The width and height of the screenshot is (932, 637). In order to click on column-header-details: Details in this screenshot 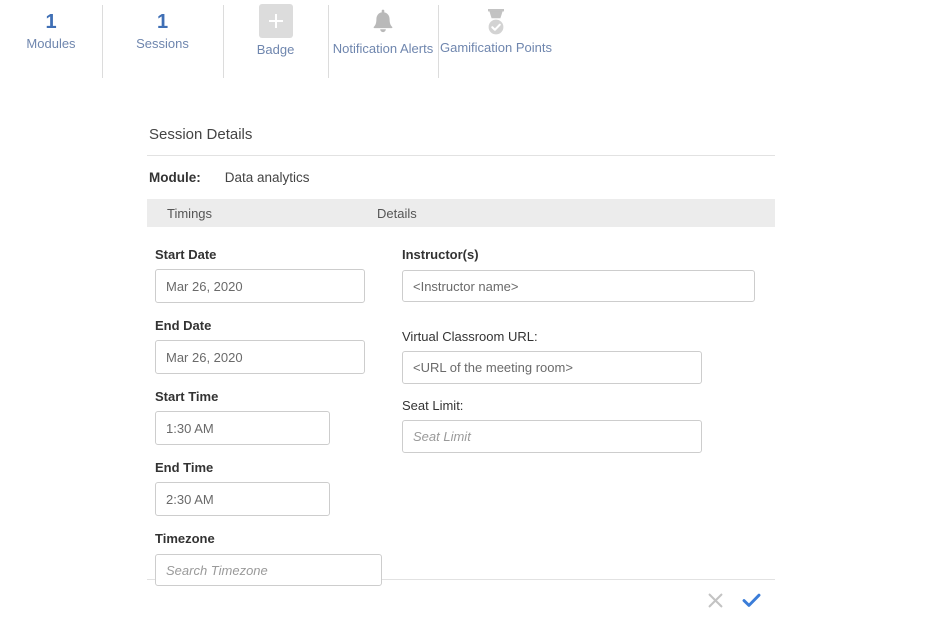, I will do `click(397, 213)`.